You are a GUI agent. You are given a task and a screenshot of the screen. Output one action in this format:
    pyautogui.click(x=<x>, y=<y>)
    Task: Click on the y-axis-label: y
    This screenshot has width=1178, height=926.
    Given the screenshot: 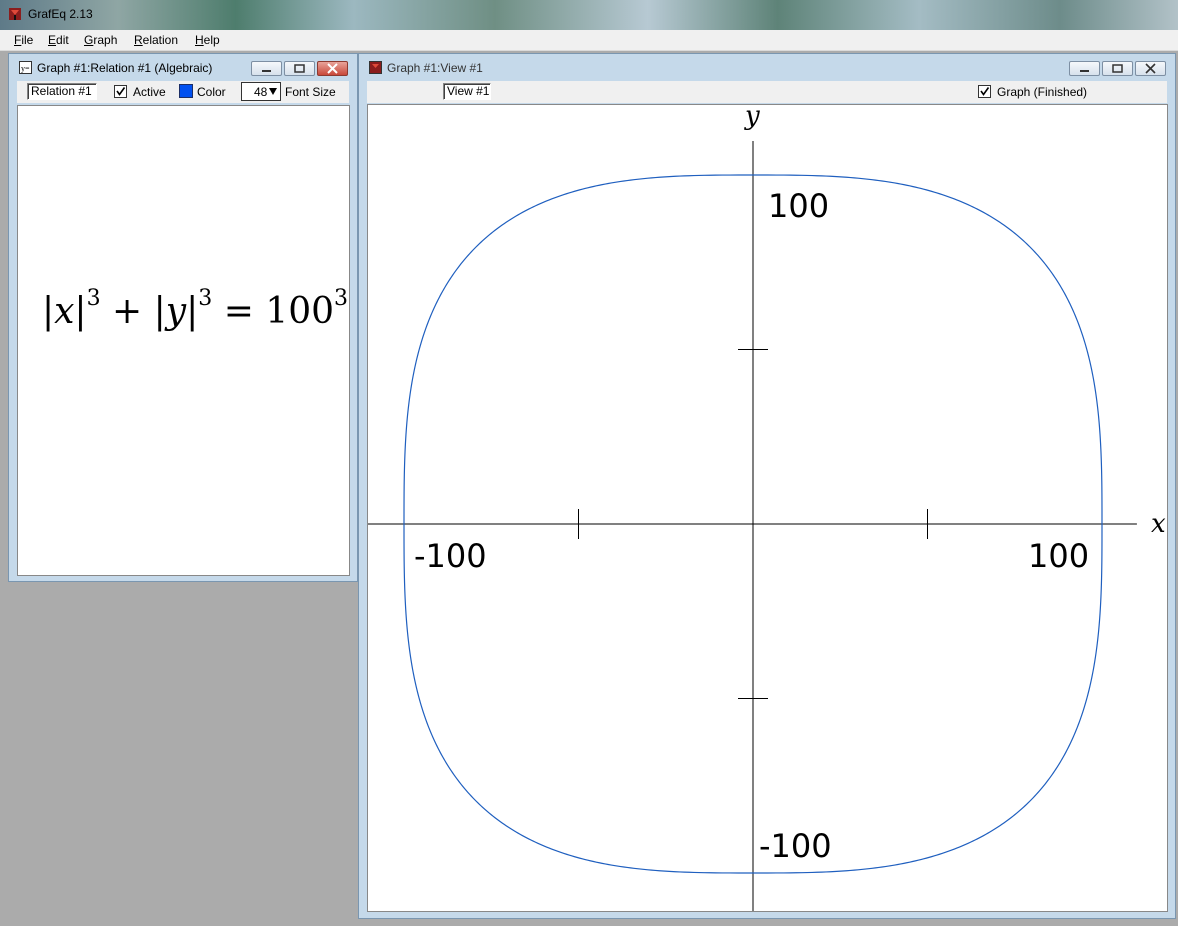 What is the action you would take?
    pyautogui.click(x=752, y=118)
    